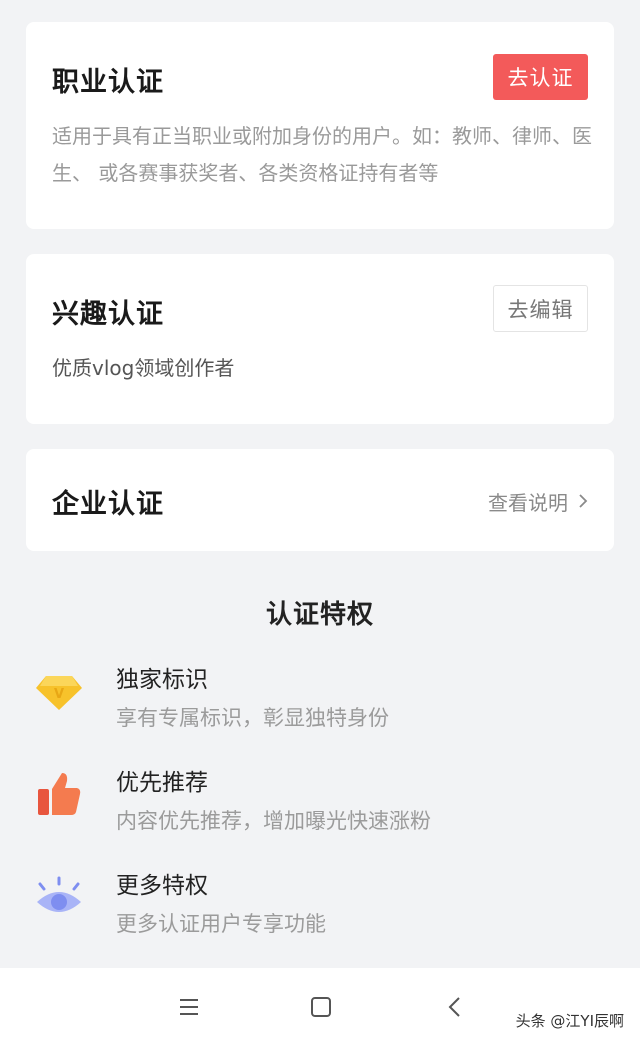 The width and height of the screenshot is (640, 1044). What do you see at coordinates (583, 502) in the screenshot?
I see `chevron-right-icon` at bounding box center [583, 502].